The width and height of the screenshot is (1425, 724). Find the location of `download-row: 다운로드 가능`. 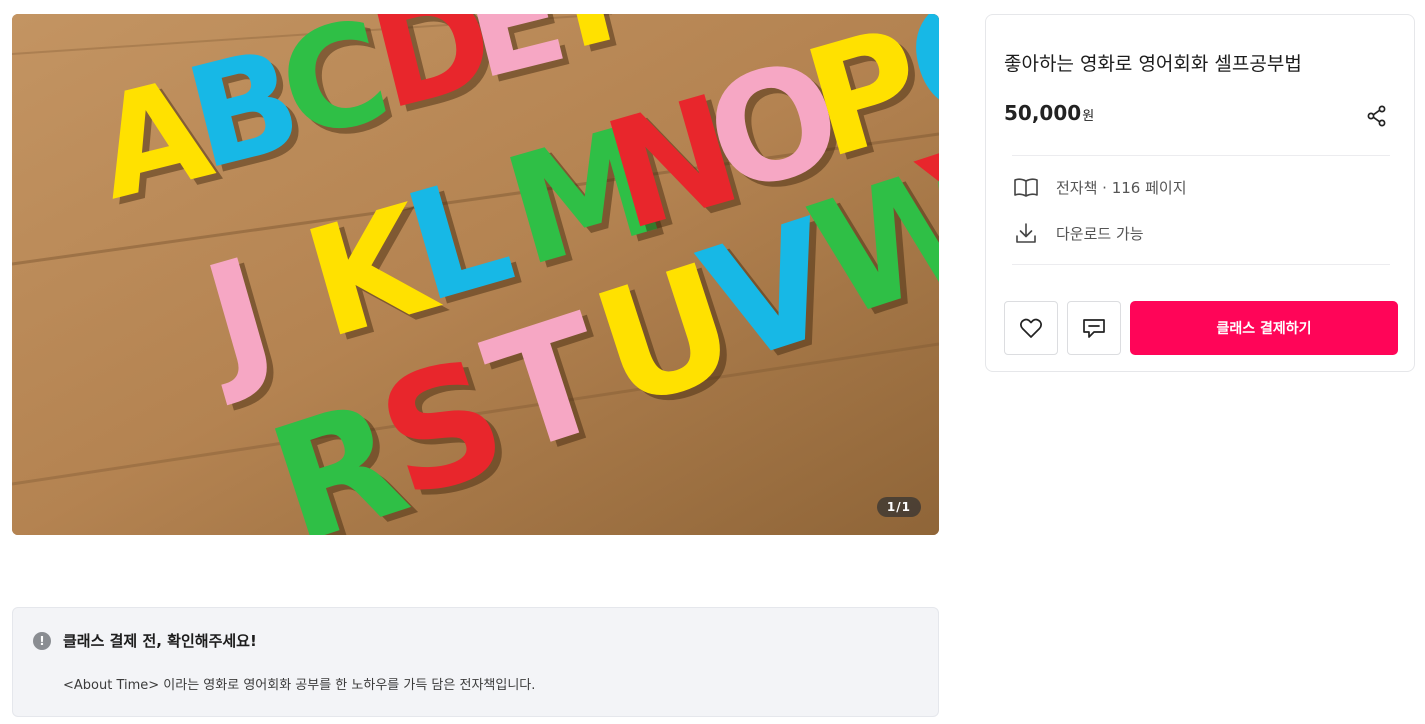

download-row: 다운로드 가능 is located at coordinates (1078, 233).